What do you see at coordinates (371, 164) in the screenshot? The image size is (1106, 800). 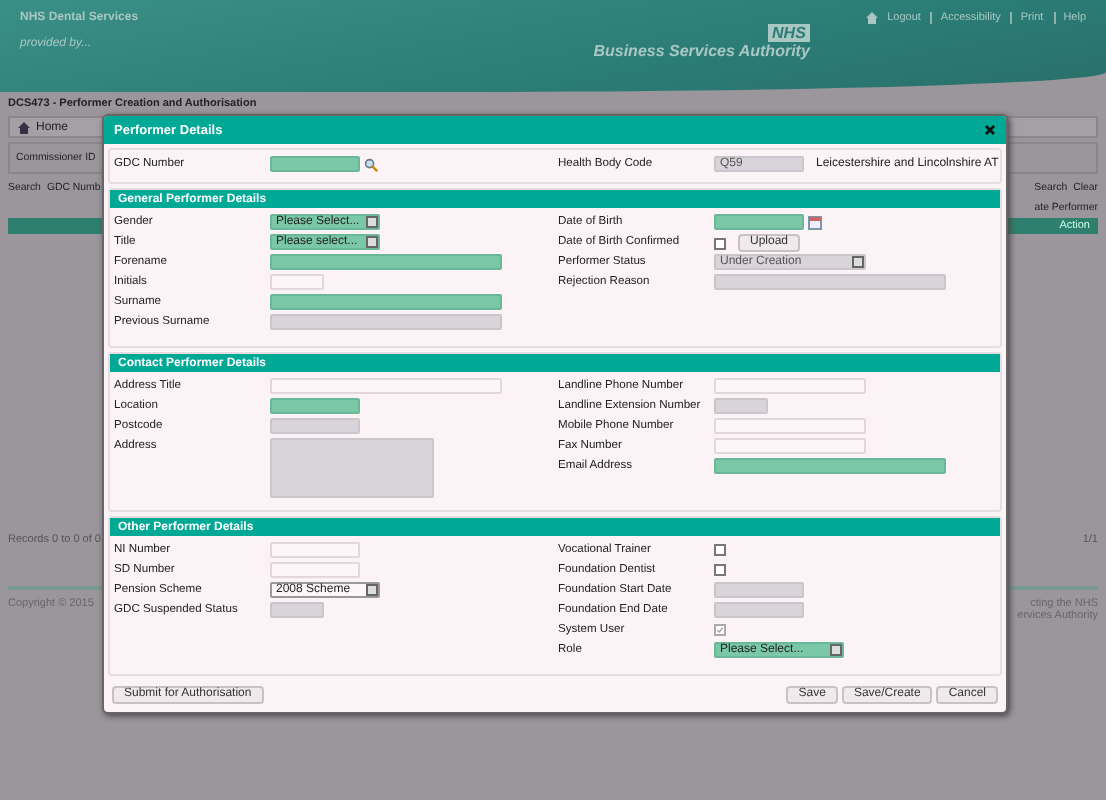 I see `search-icon` at bounding box center [371, 164].